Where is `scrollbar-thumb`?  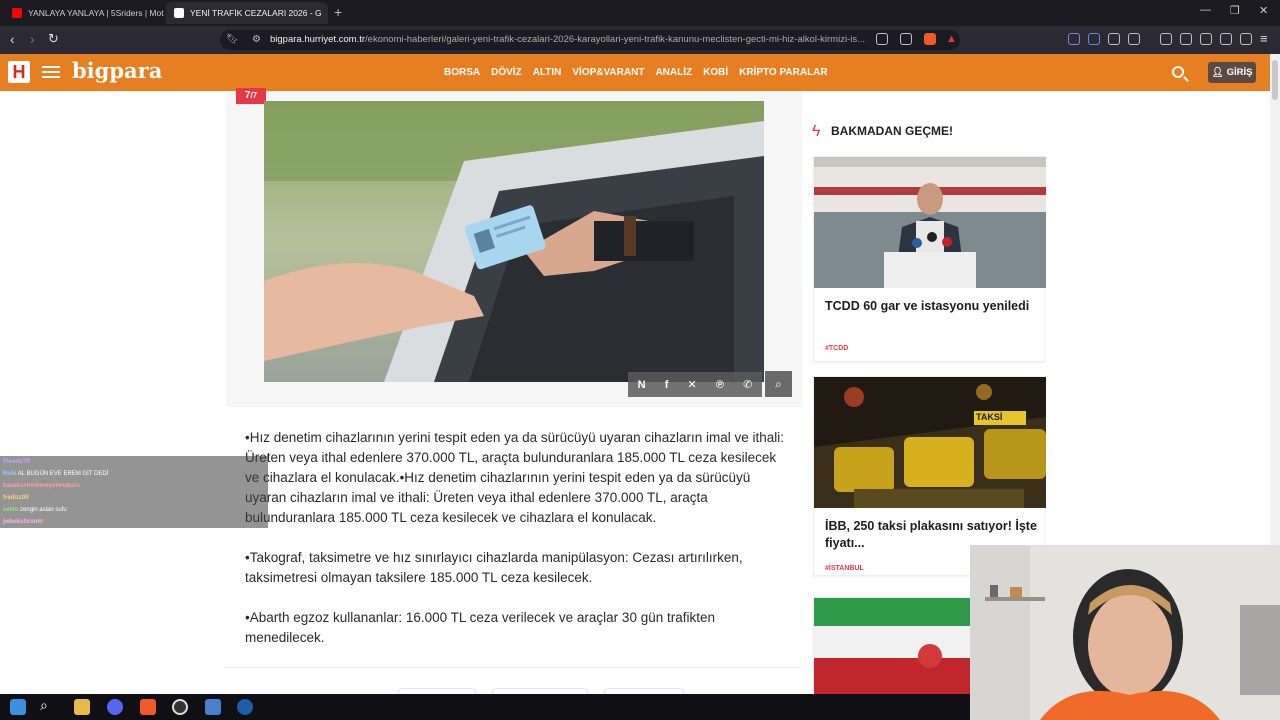
scrollbar-thumb is located at coordinates (1275, 80).